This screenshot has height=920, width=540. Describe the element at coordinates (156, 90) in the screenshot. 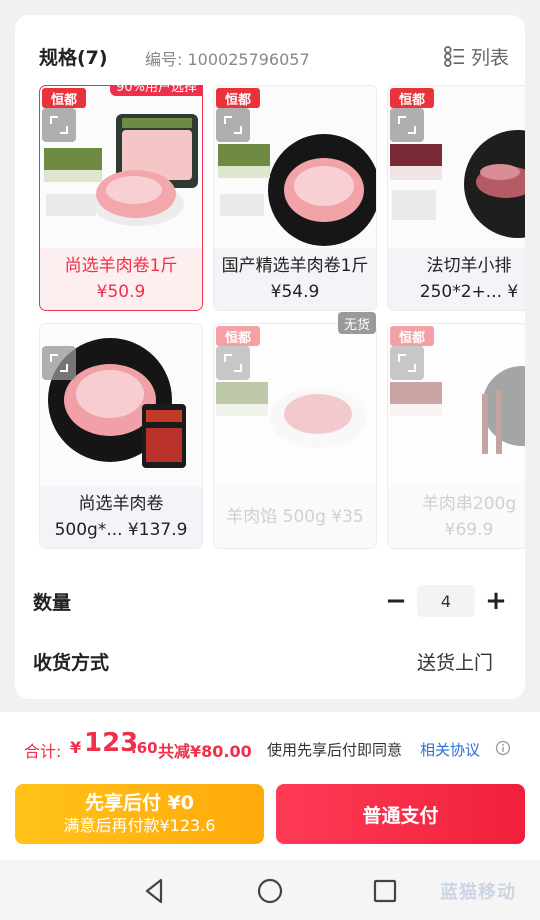

I see `popular-badge: 90%用户选择` at that location.